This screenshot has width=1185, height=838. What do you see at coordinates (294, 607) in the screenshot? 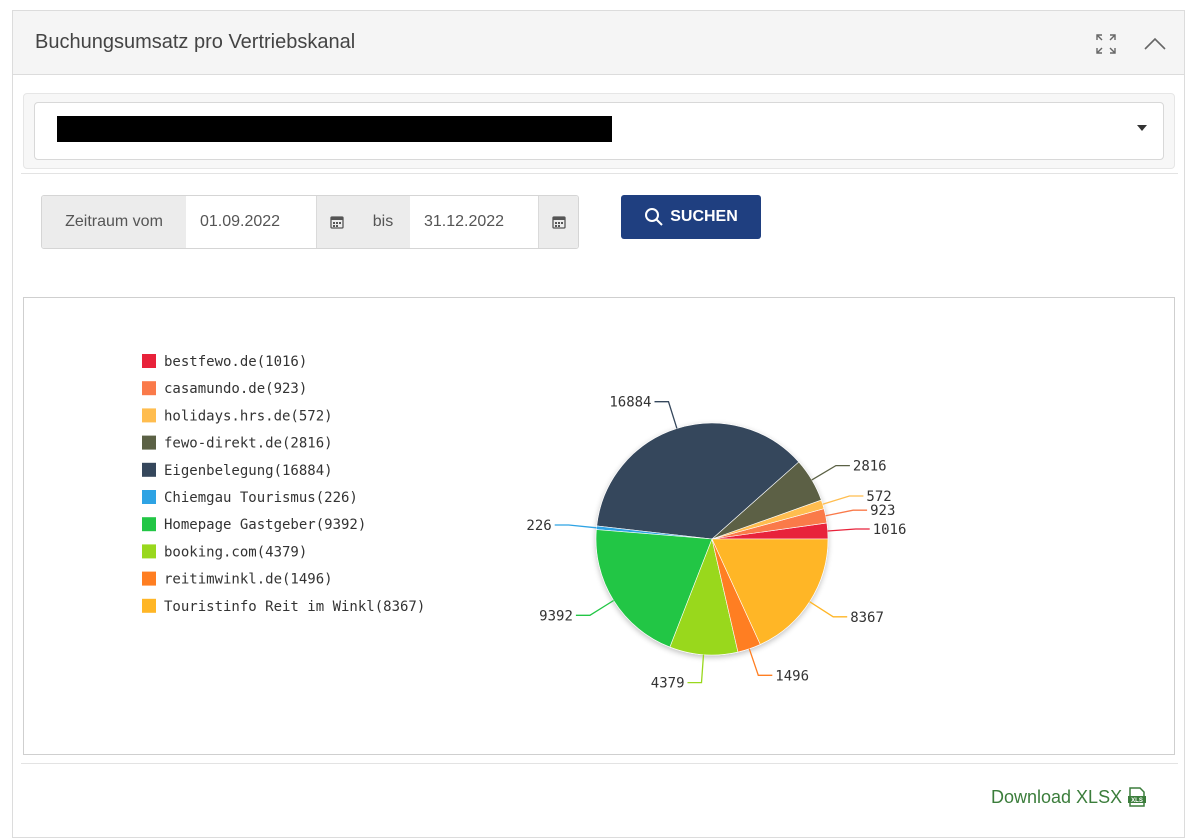
I see `legend-label: Touristinfo Reit im Winkl(8367)` at bounding box center [294, 607].